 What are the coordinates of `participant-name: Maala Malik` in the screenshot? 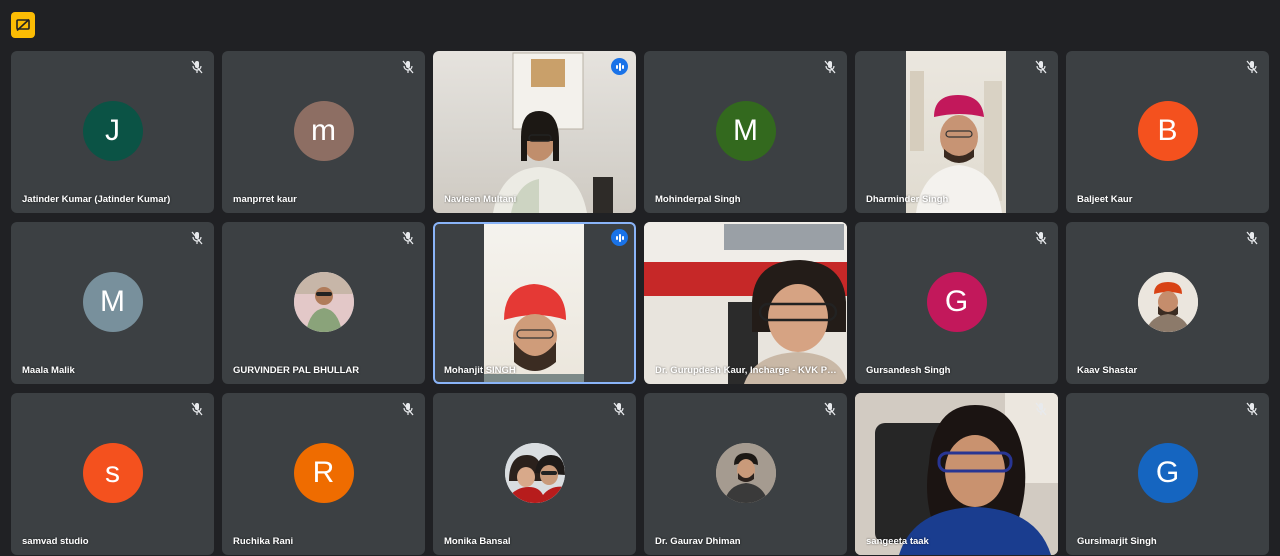 It's located at (48, 370).